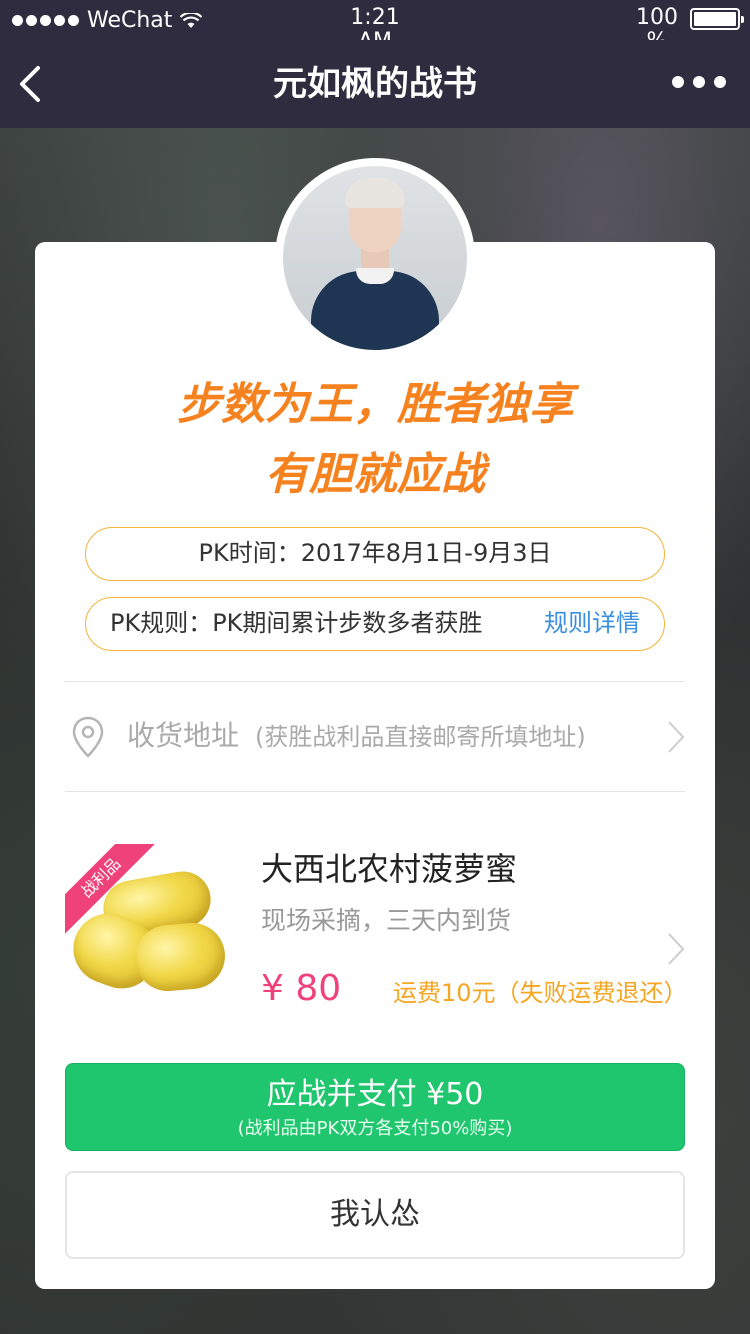  What do you see at coordinates (150, 928) in the screenshot?
I see `prize-image: 战利品` at bounding box center [150, 928].